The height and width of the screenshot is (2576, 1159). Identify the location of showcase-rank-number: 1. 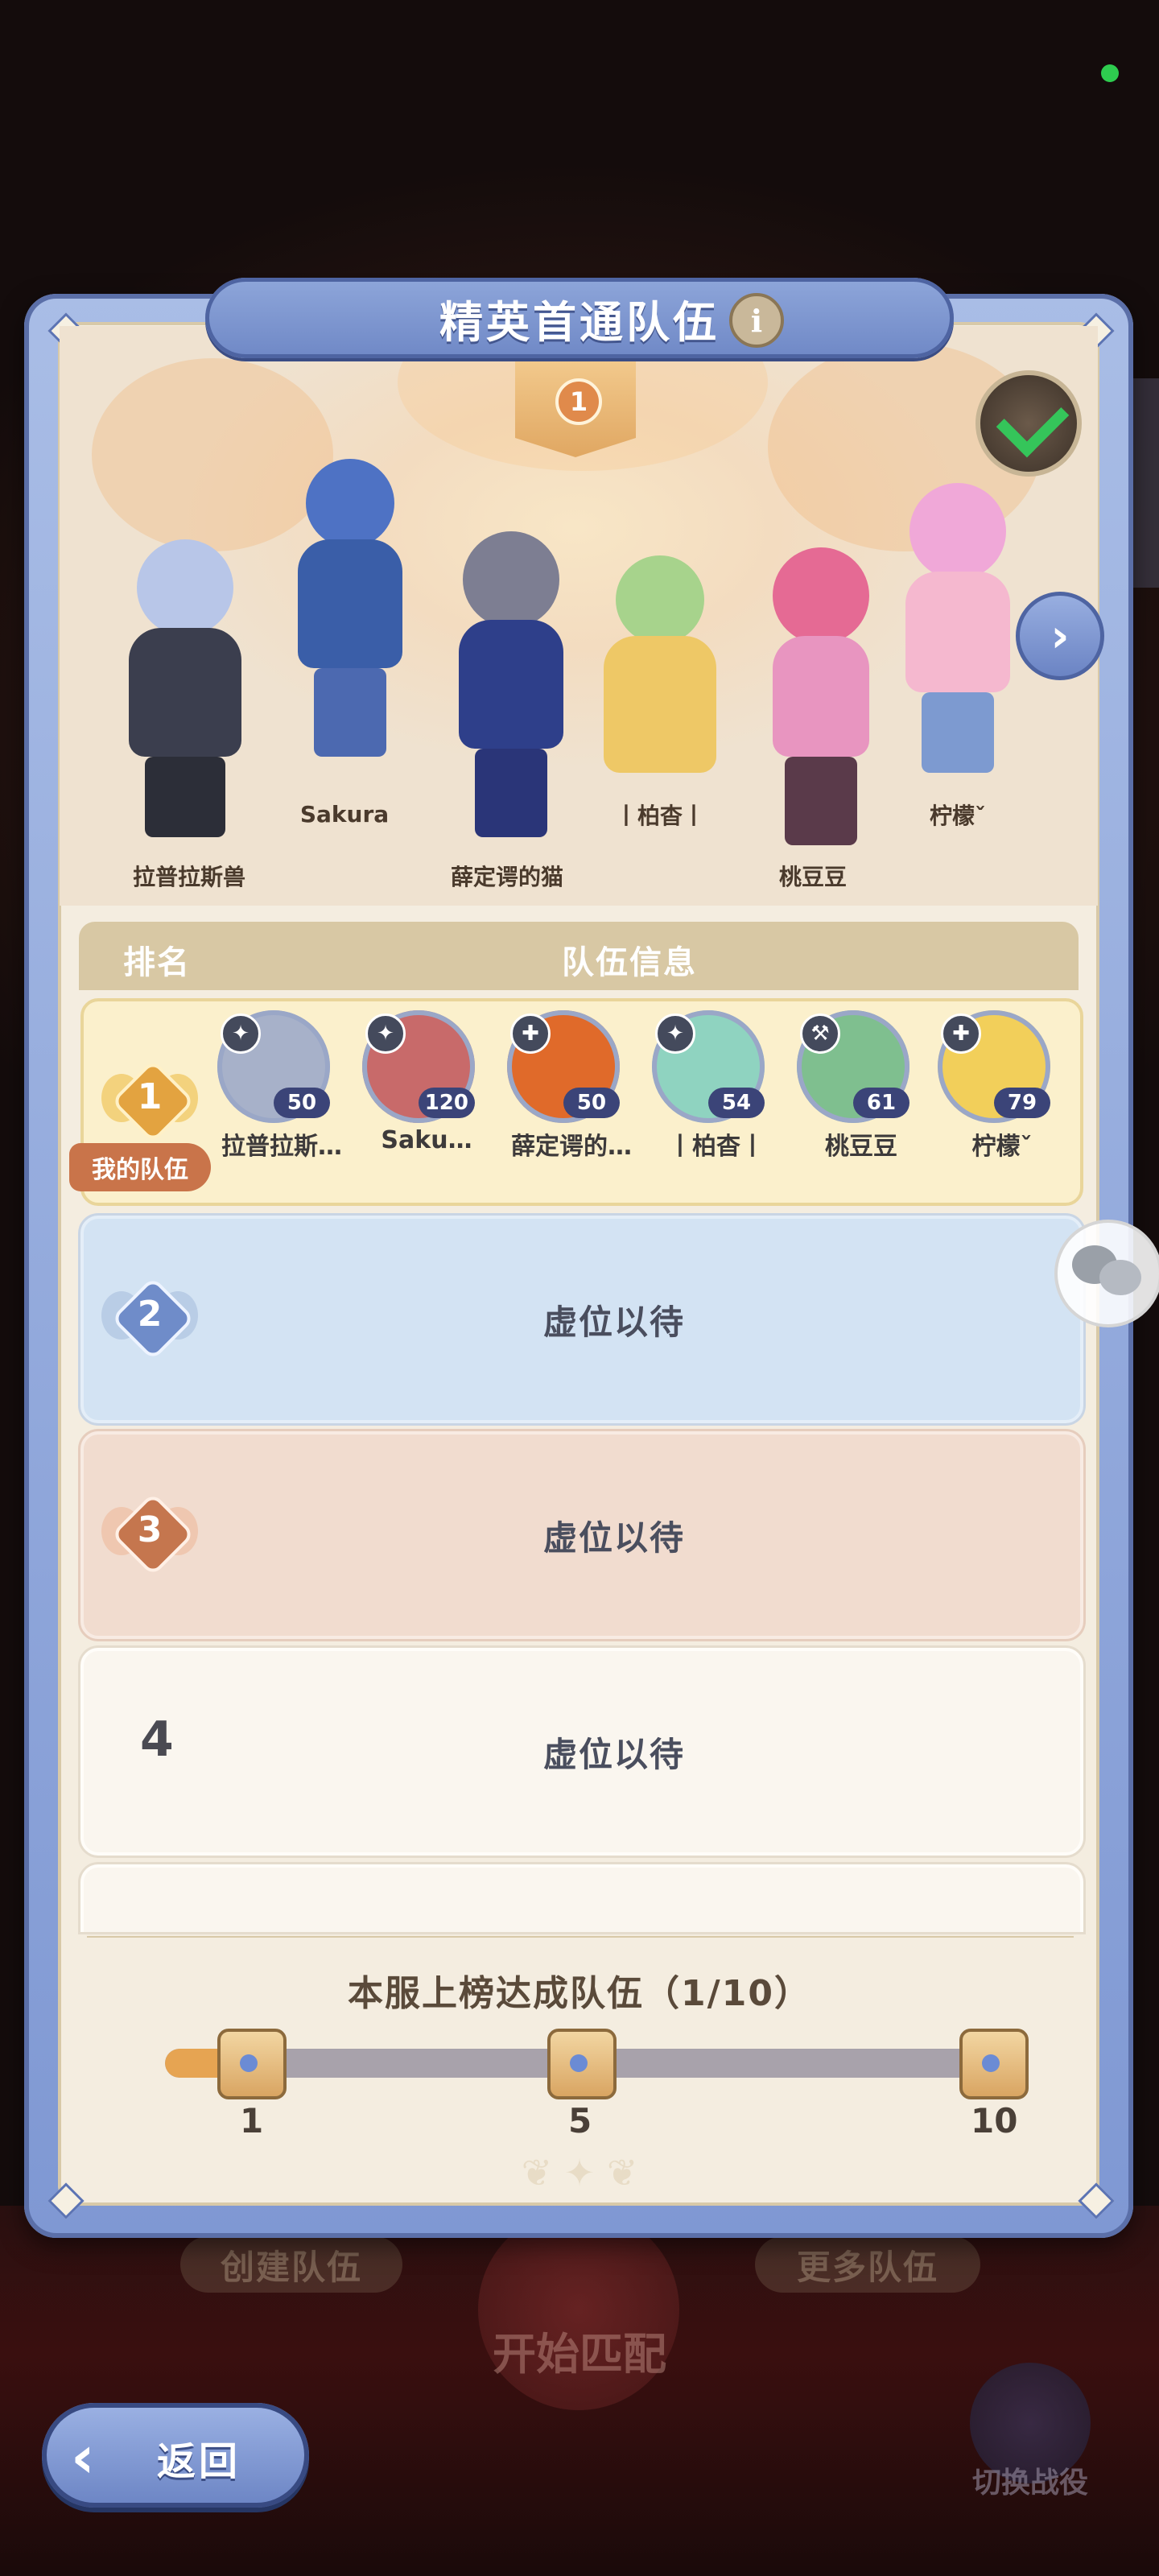
(578, 401).